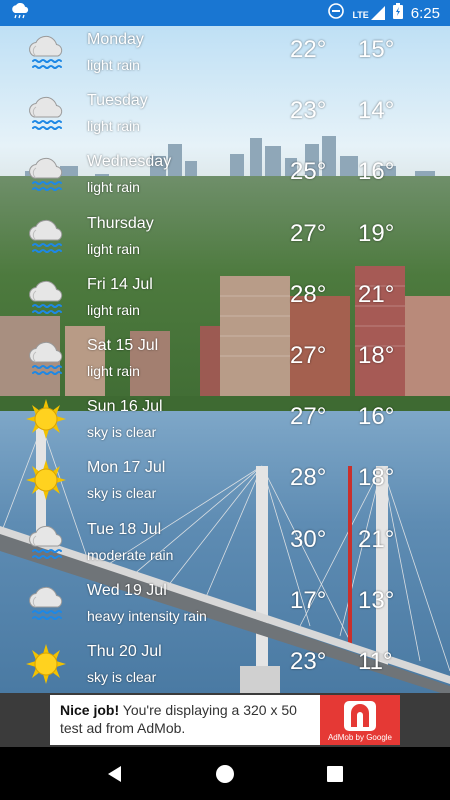  I want to click on forecast-description: heavy intensity rain, so click(147, 615).